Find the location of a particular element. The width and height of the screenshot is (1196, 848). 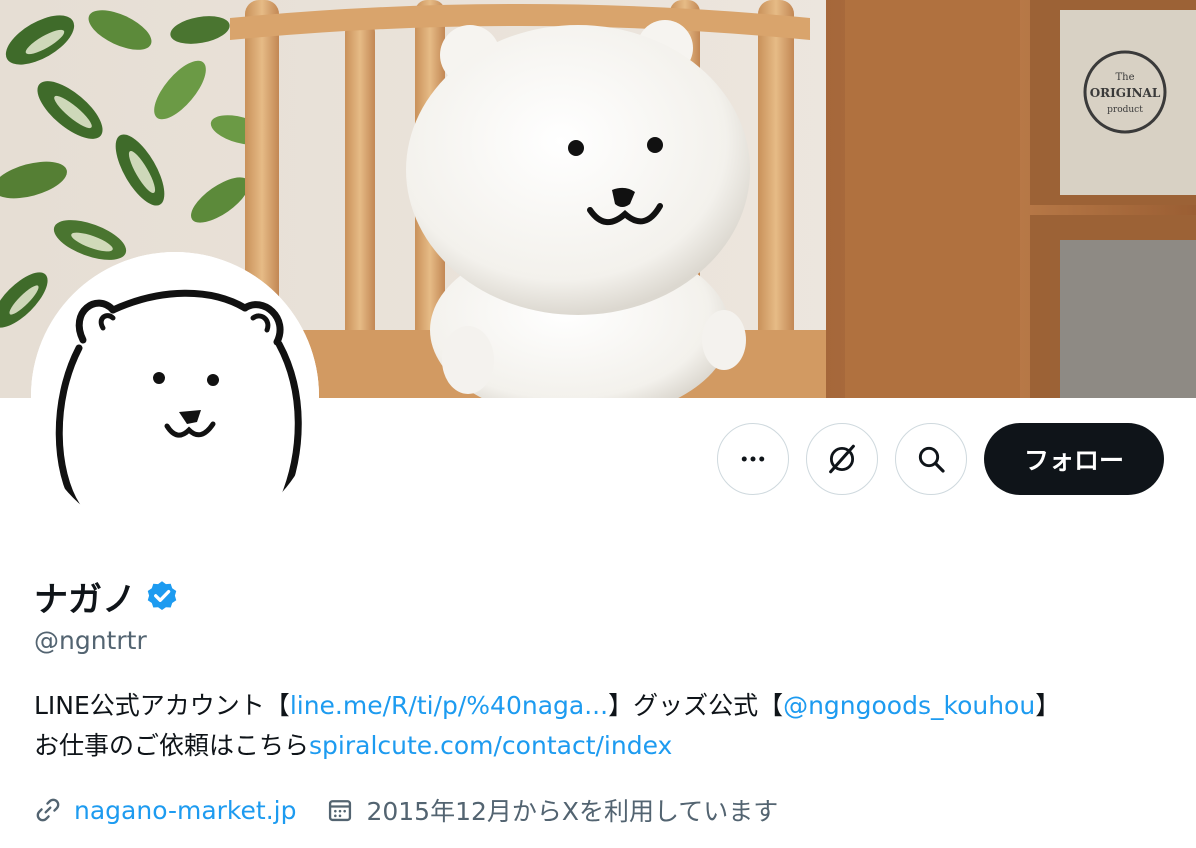

website-link: nagano-market.jp is located at coordinates (185, 810).